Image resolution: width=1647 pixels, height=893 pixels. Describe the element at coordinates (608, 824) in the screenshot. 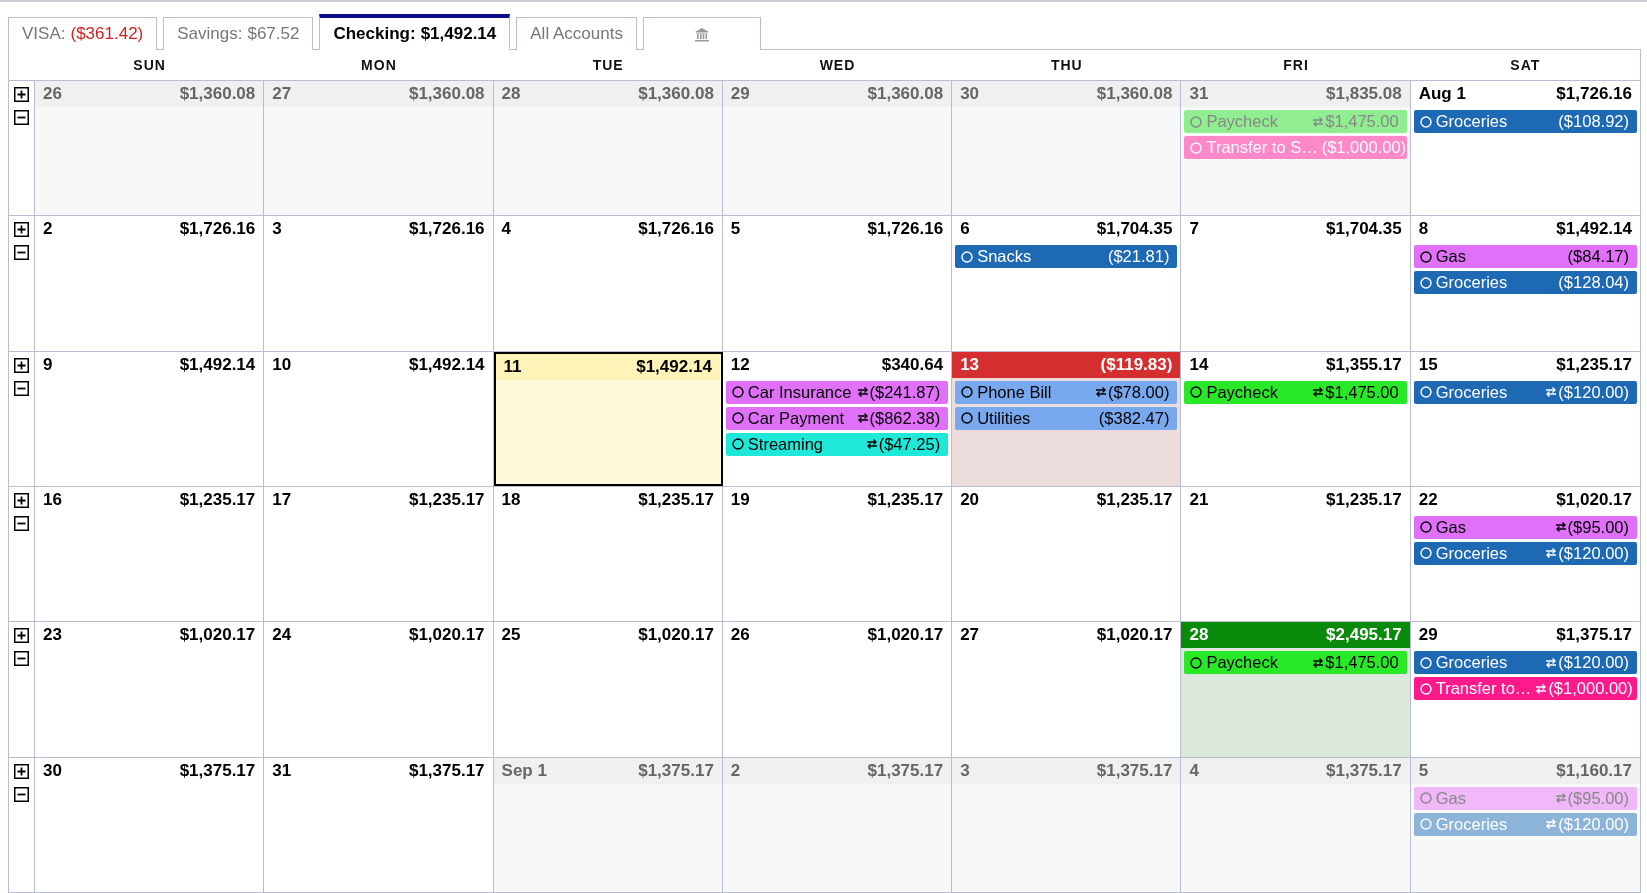

I see `day-cell: Sep 1 $1,375.17` at that location.